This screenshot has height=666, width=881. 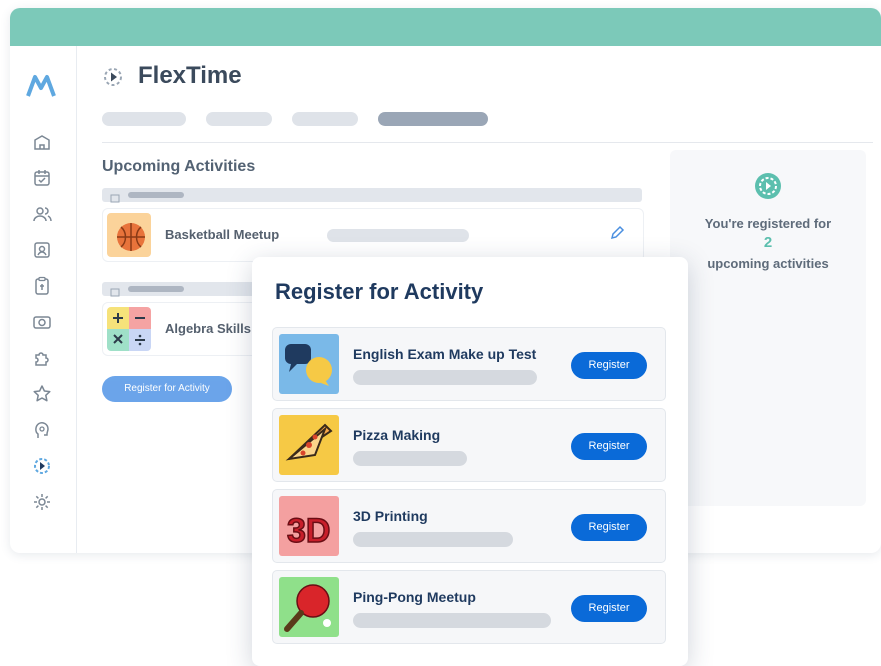 I want to click on register-for-activity-button: Register for Activity, so click(x=167, y=389).